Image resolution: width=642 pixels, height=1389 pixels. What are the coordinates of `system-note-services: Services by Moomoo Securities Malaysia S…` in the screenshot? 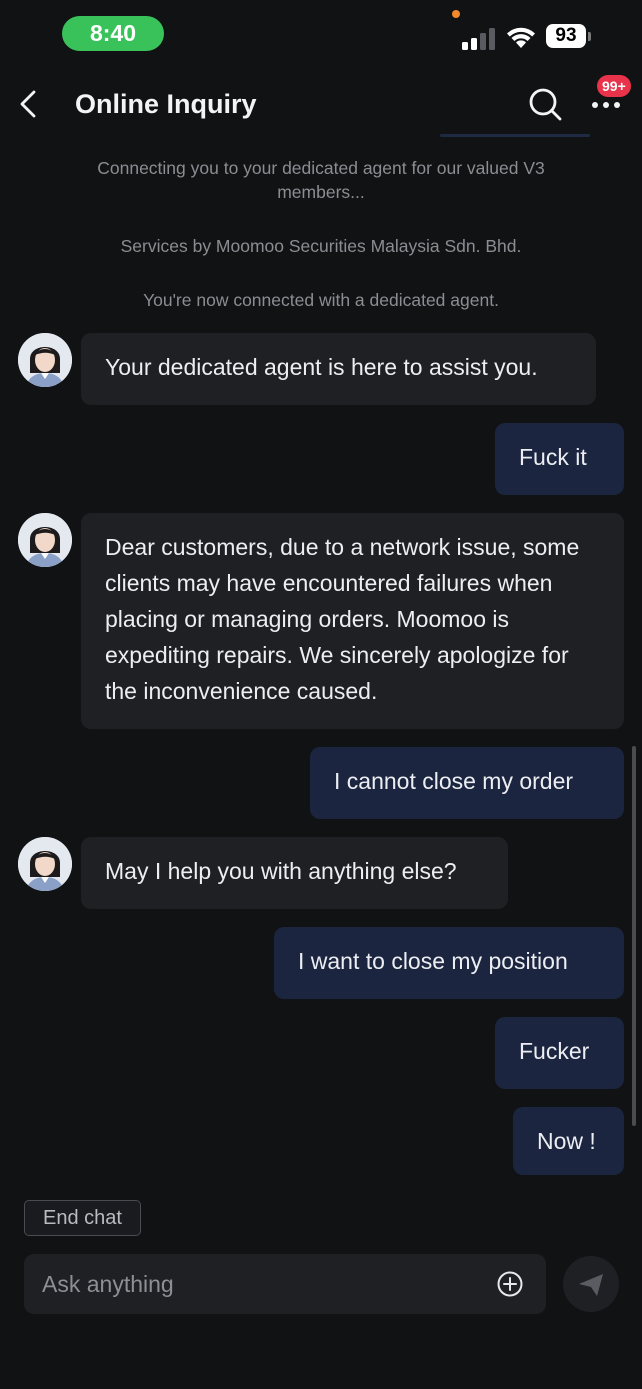 It's located at (321, 246).